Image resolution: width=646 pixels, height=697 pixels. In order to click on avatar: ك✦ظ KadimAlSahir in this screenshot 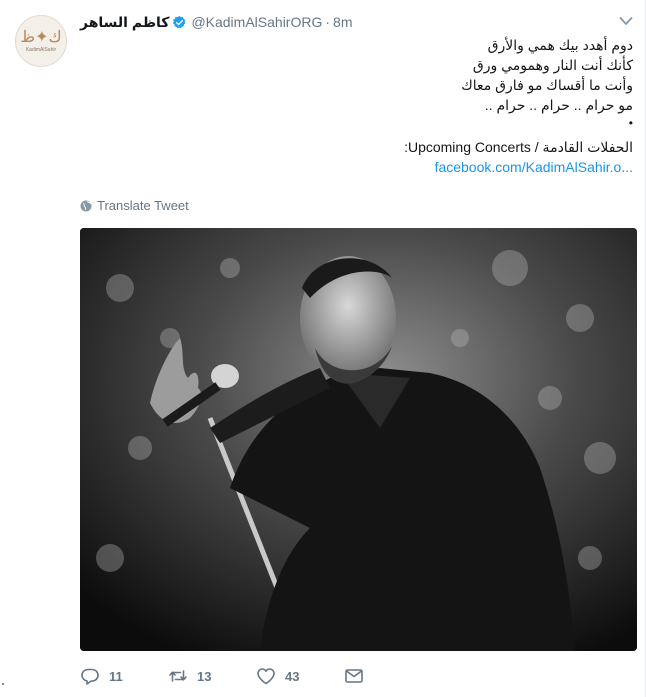, I will do `click(41, 41)`.